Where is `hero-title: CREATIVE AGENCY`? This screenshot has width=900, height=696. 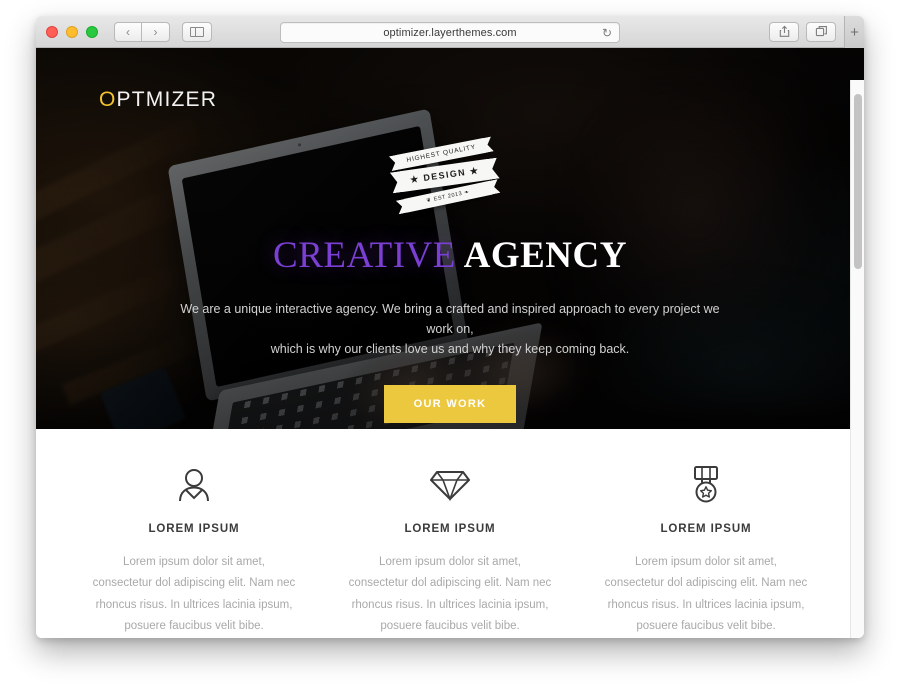
hero-title: CREATIVE AGENCY is located at coordinates (450, 256).